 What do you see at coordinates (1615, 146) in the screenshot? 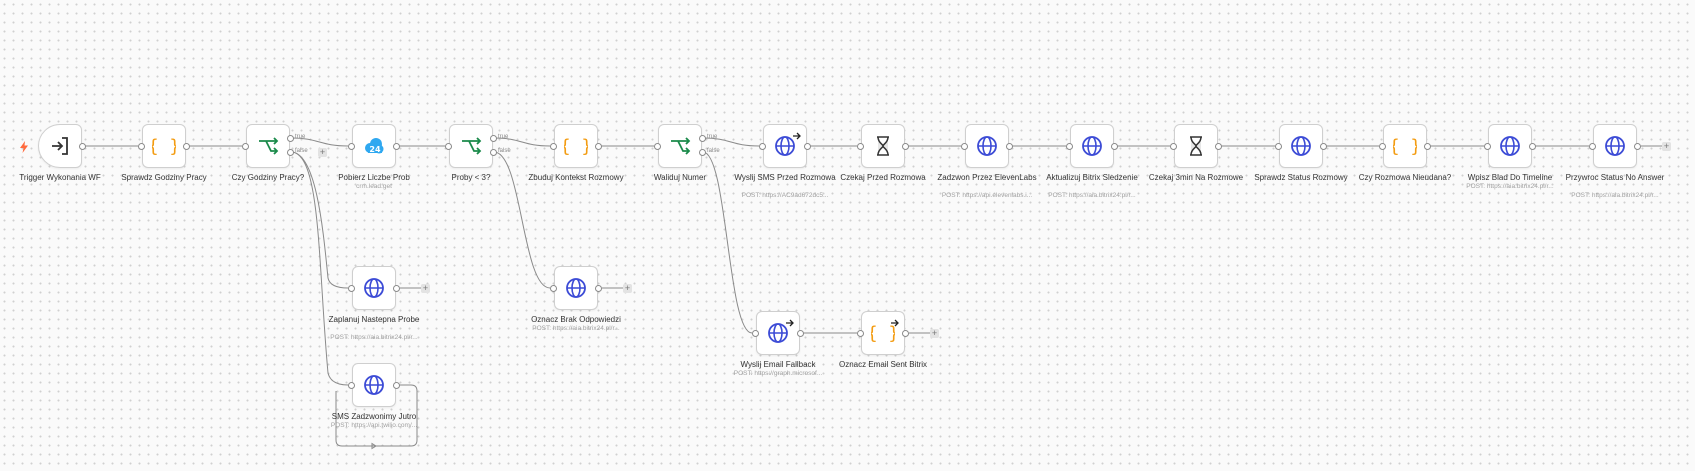
I see `node-restore-status` at bounding box center [1615, 146].